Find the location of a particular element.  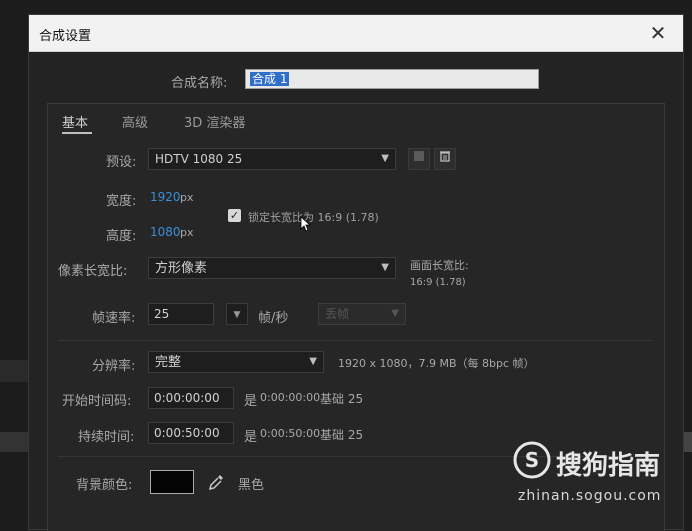

bg-color-label: 背景颜色: is located at coordinates (104, 485).